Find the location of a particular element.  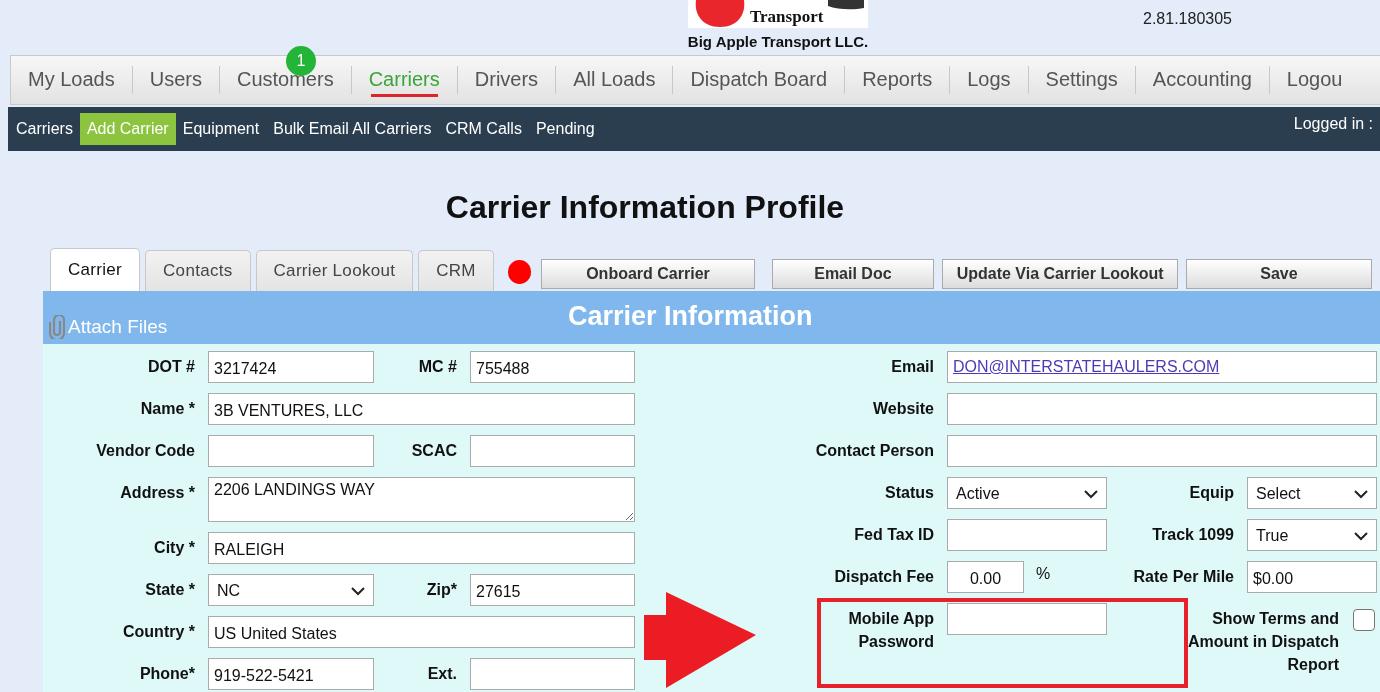

field-label: Email is located at coordinates (912, 367).